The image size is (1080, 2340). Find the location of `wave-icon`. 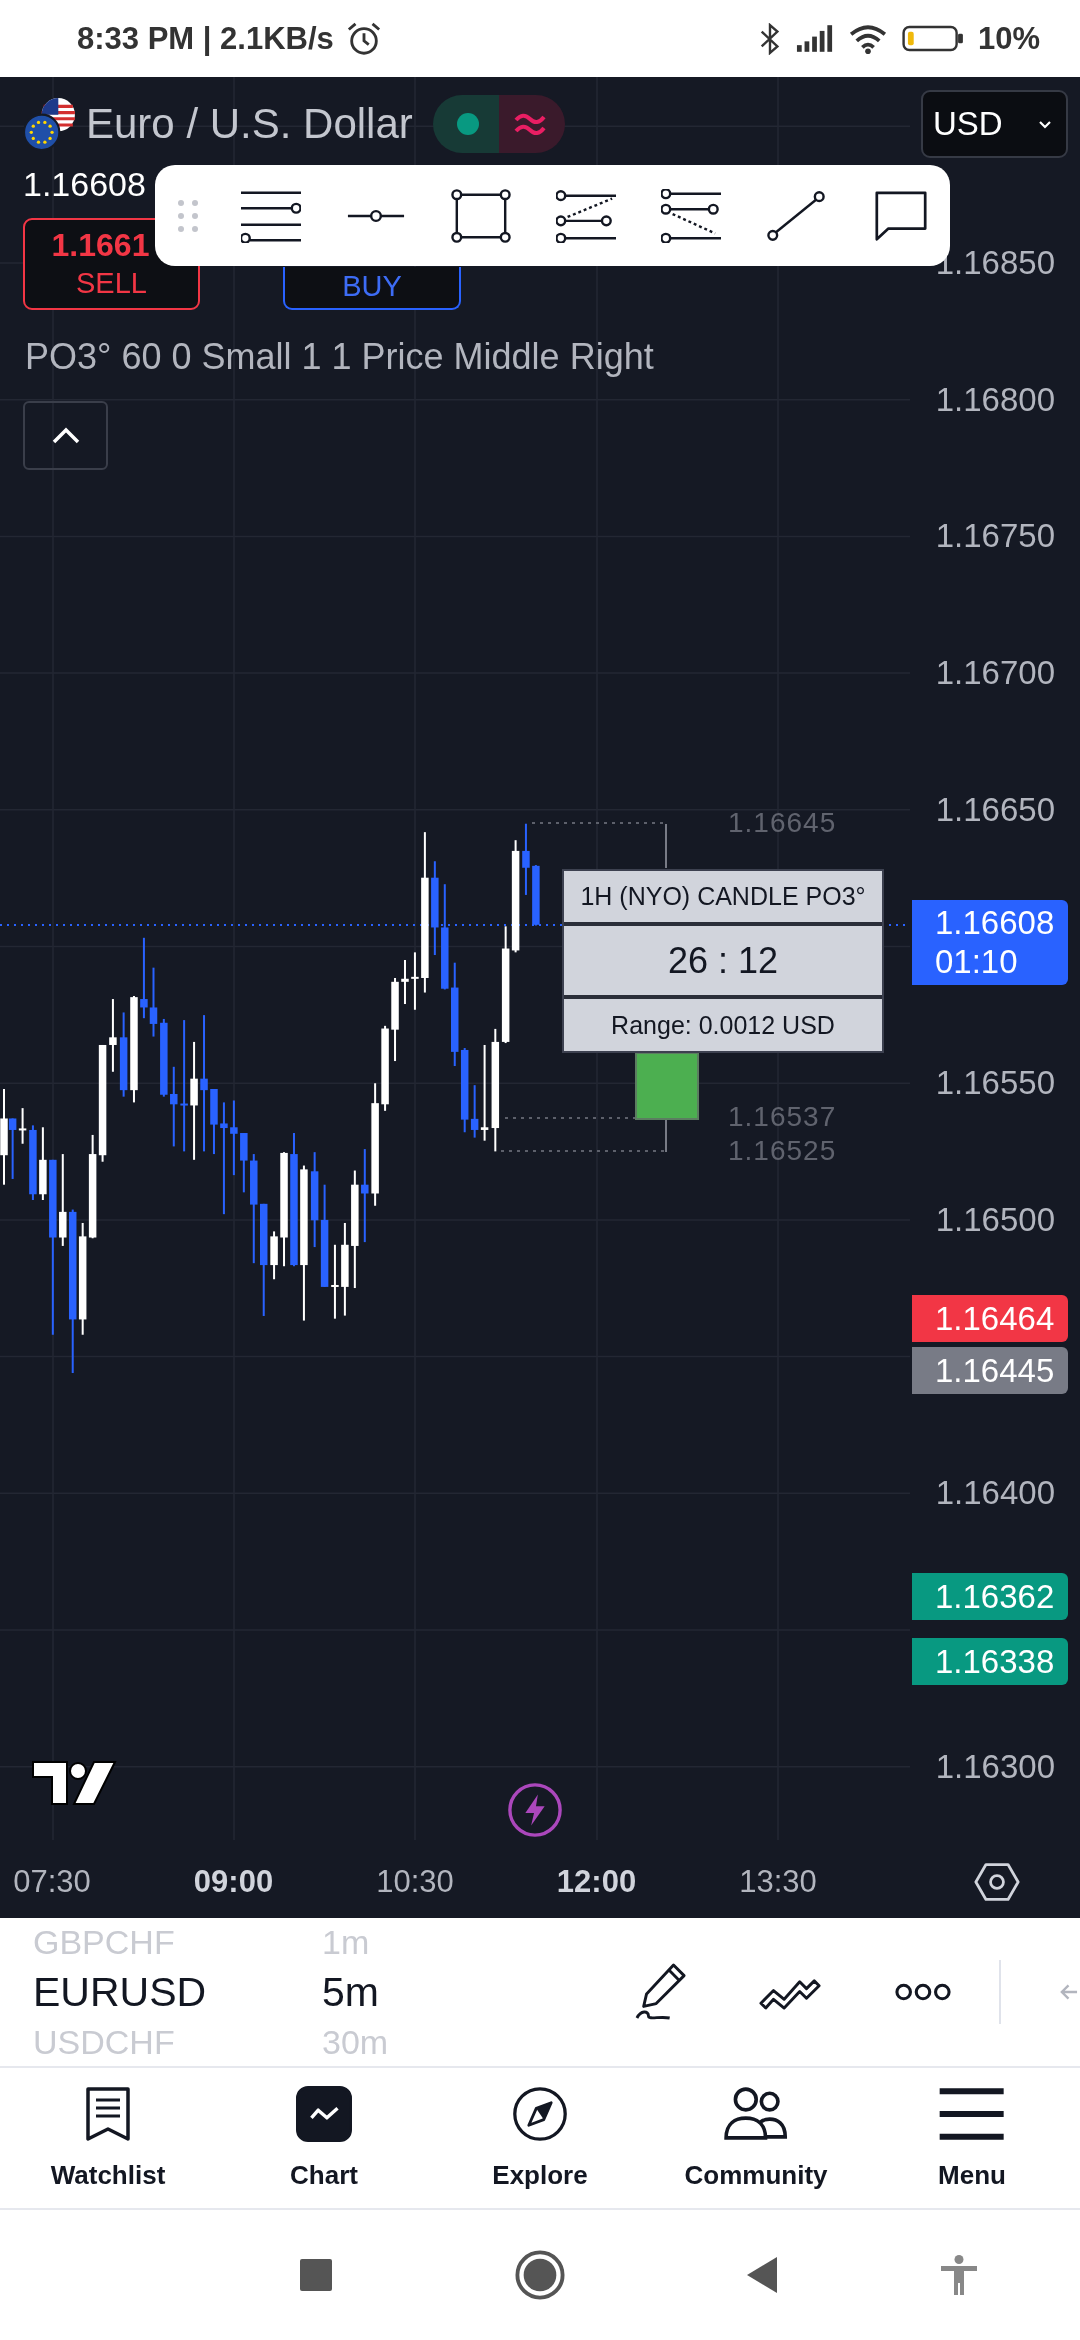

wave-icon is located at coordinates (531, 124).